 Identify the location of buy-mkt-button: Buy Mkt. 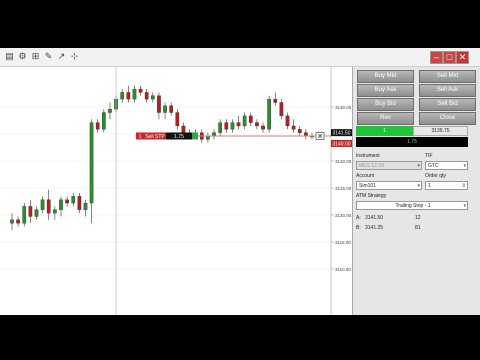
(385, 76).